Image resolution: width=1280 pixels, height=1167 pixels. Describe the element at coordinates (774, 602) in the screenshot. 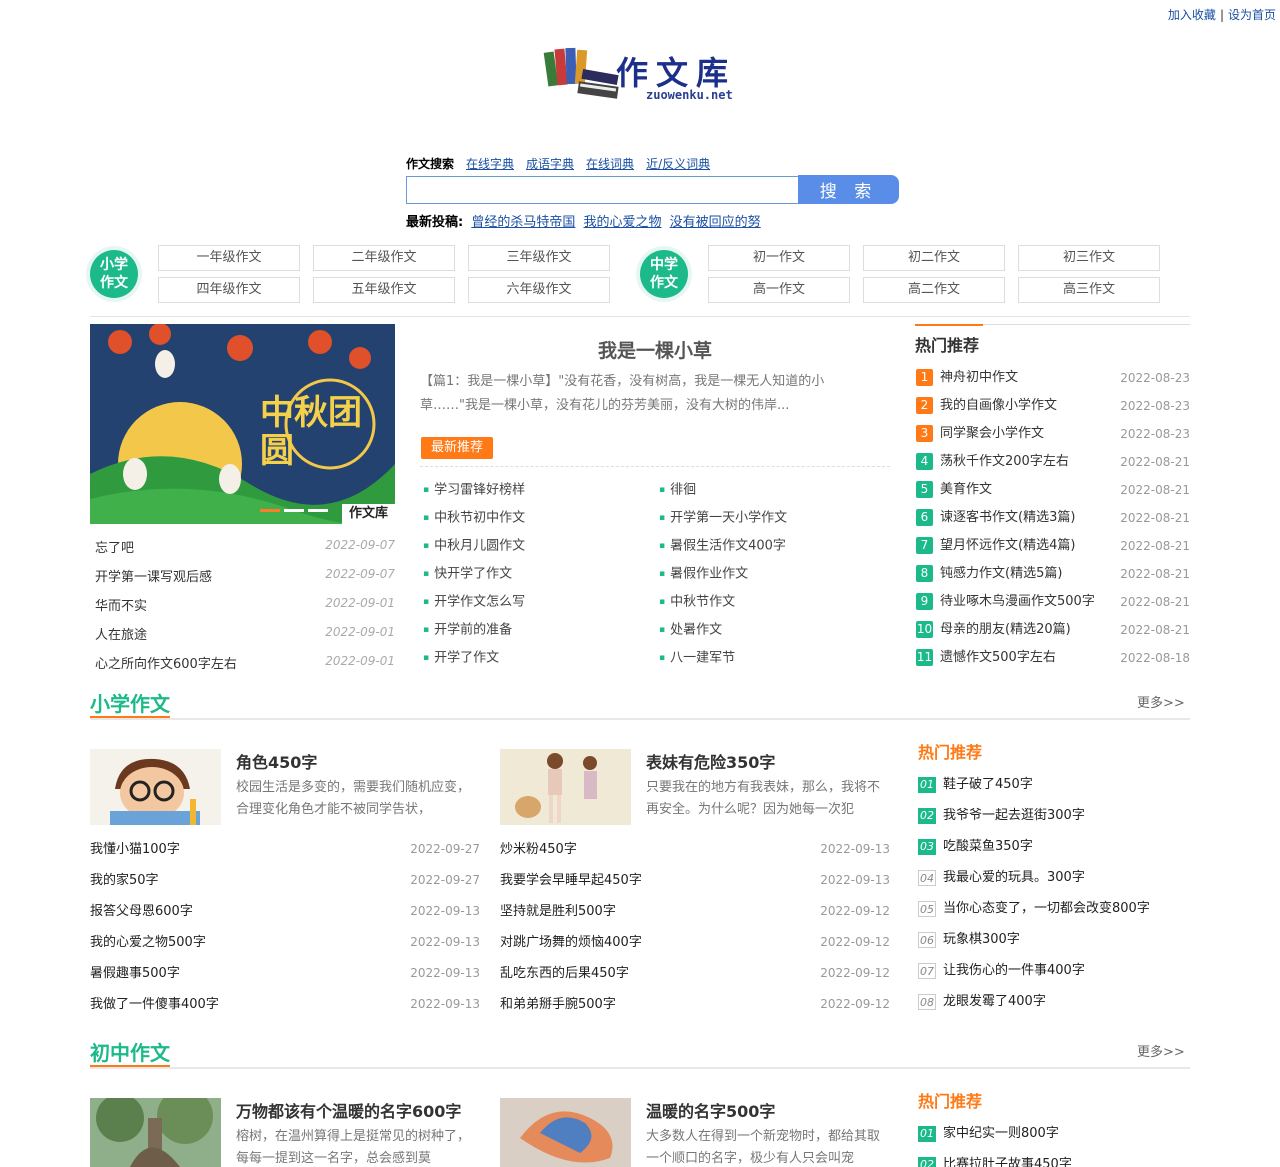

I see `list-item: 中秋节作文` at that location.